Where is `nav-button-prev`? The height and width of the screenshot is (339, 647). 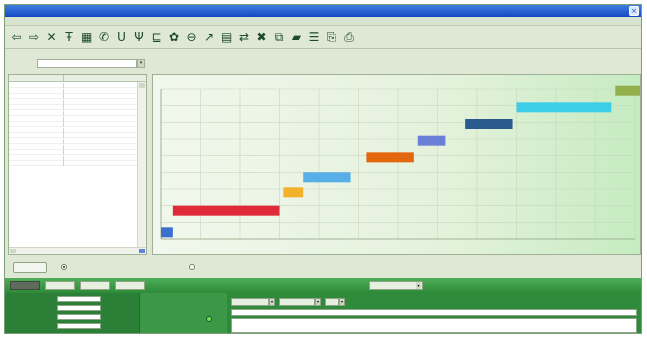
nav-button-prev is located at coordinates (60, 285).